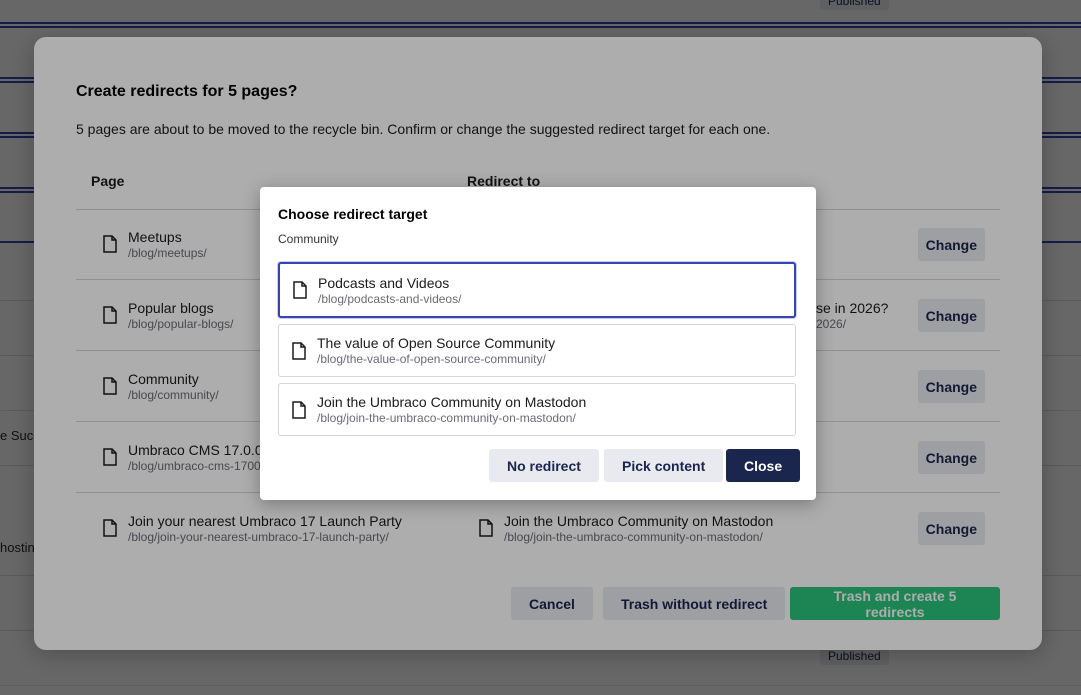 This screenshot has height=695, width=1081. I want to click on no-redirect-button: No redirect, so click(544, 465).